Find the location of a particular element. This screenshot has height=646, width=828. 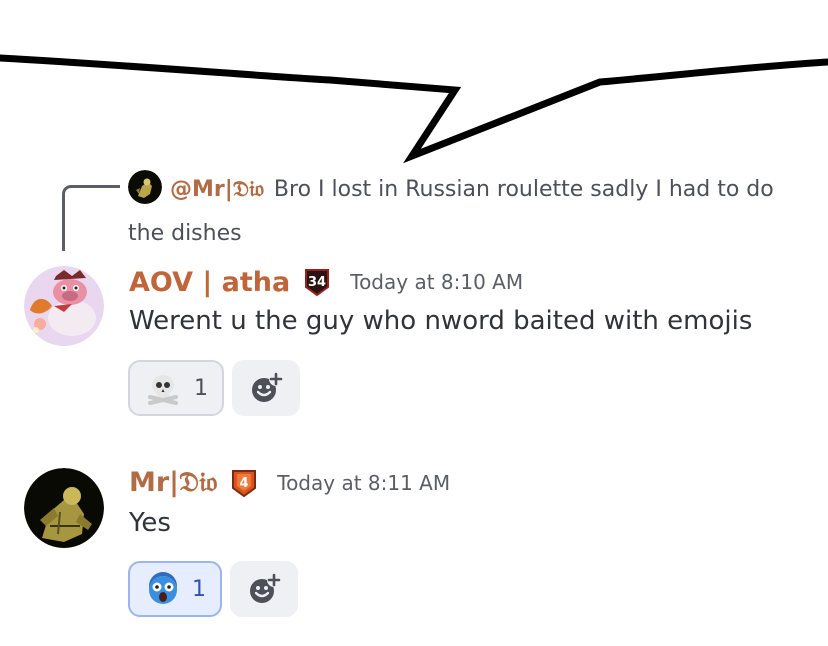

reaction-skull: 1 is located at coordinates (176, 388).